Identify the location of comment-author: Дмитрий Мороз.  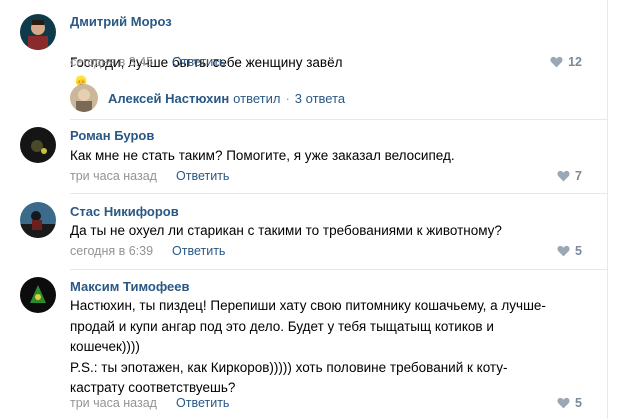
(121, 21).